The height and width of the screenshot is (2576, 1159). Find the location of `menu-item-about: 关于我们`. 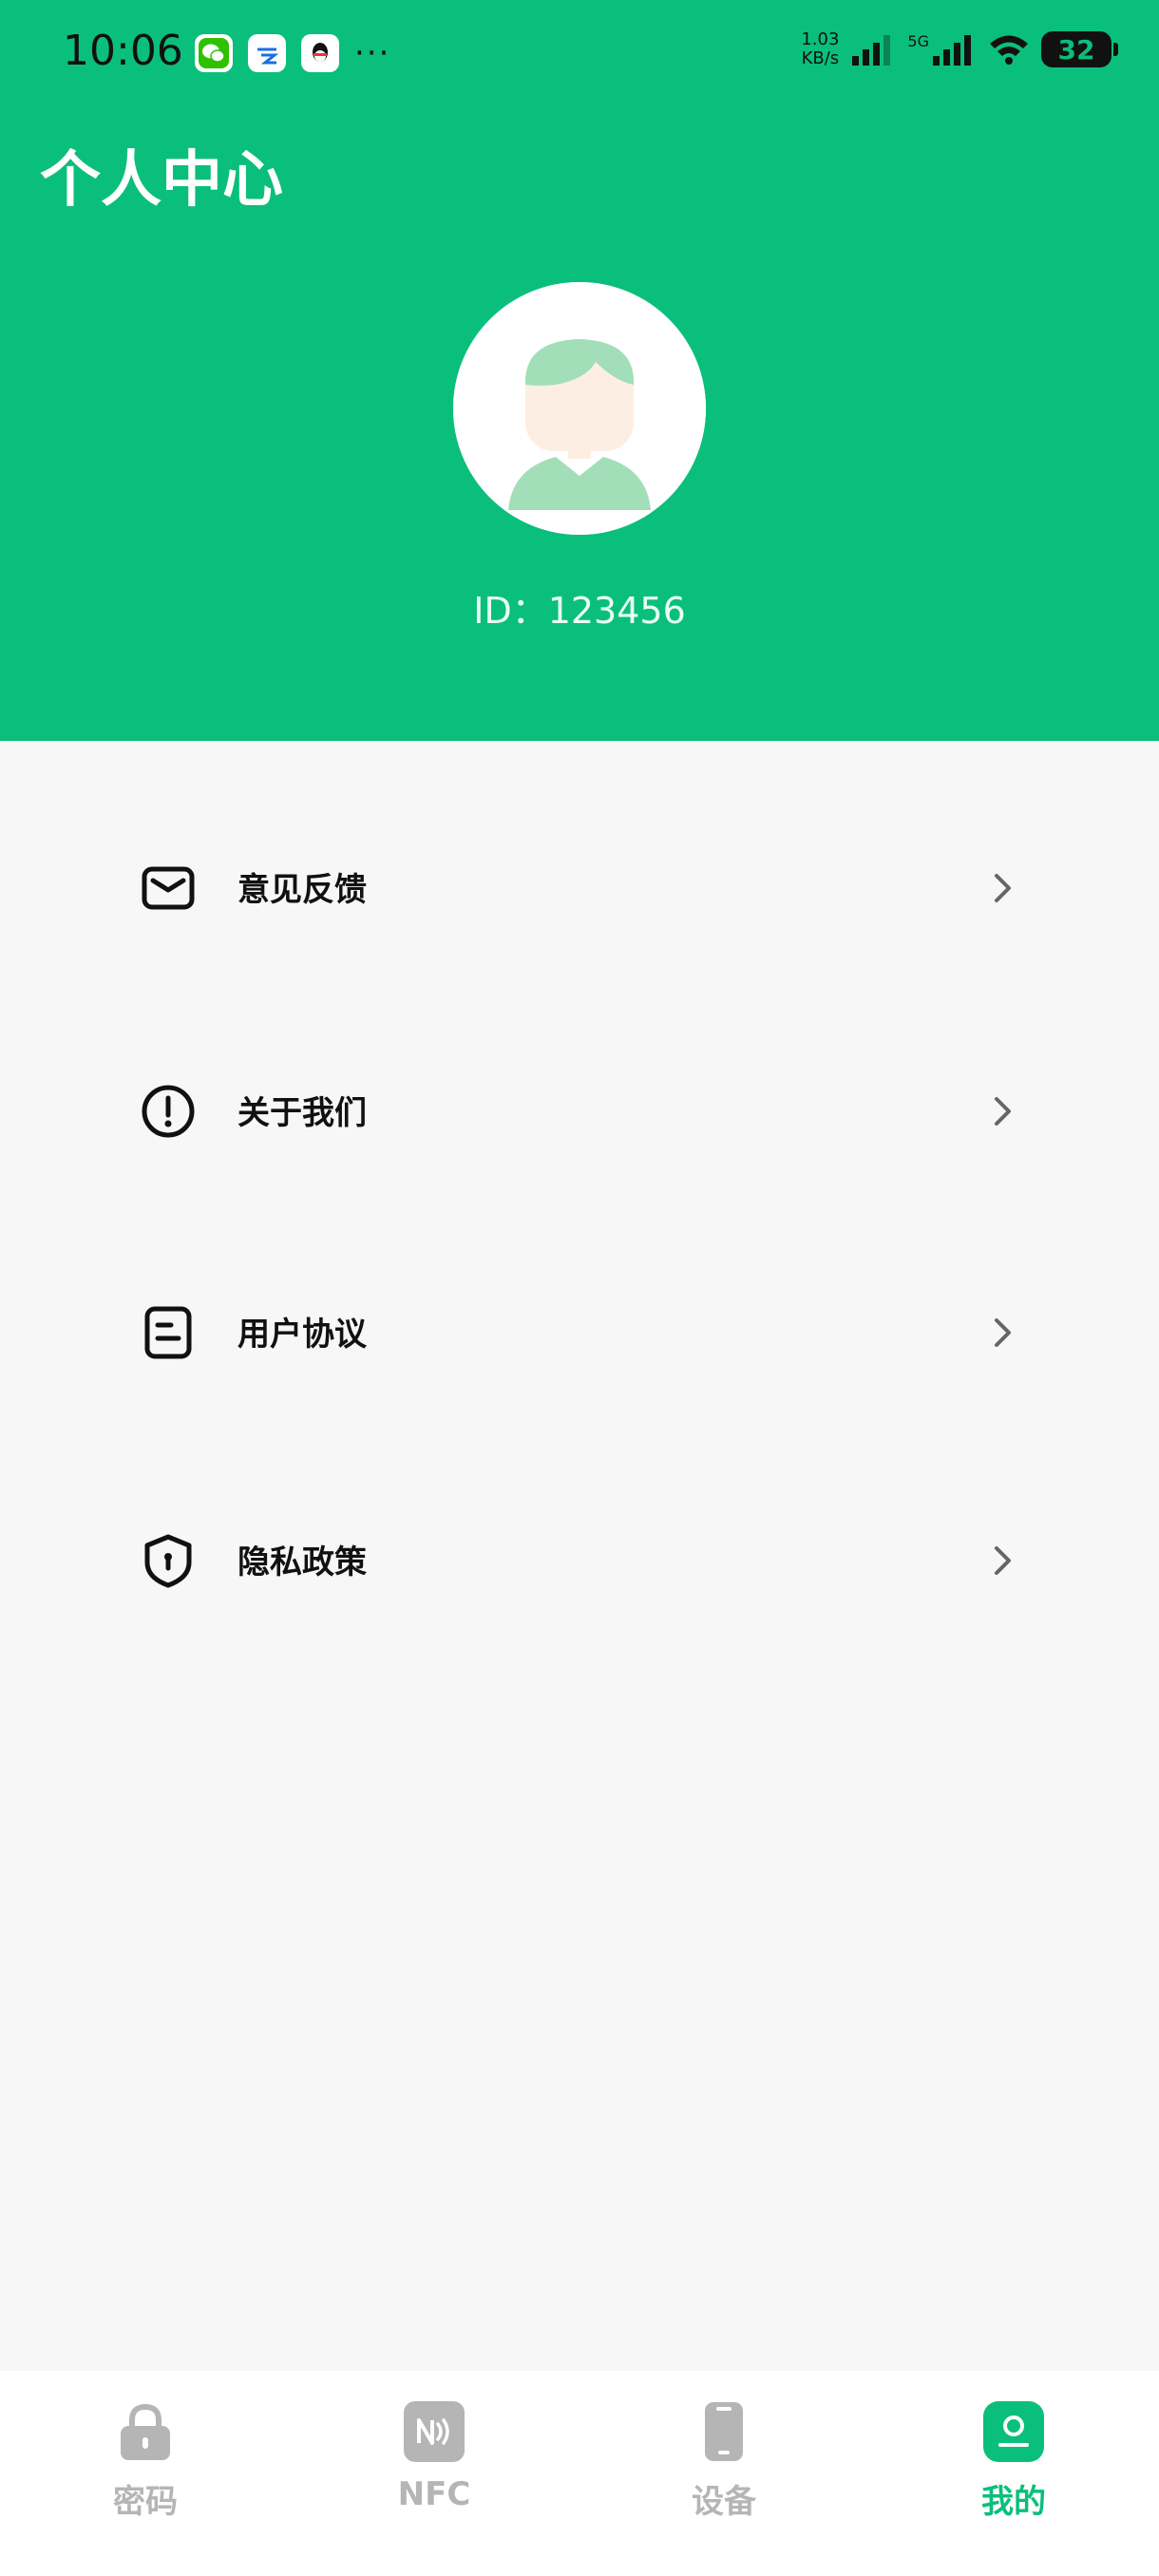

menu-item-about: 关于我们 is located at coordinates (579, 1109).